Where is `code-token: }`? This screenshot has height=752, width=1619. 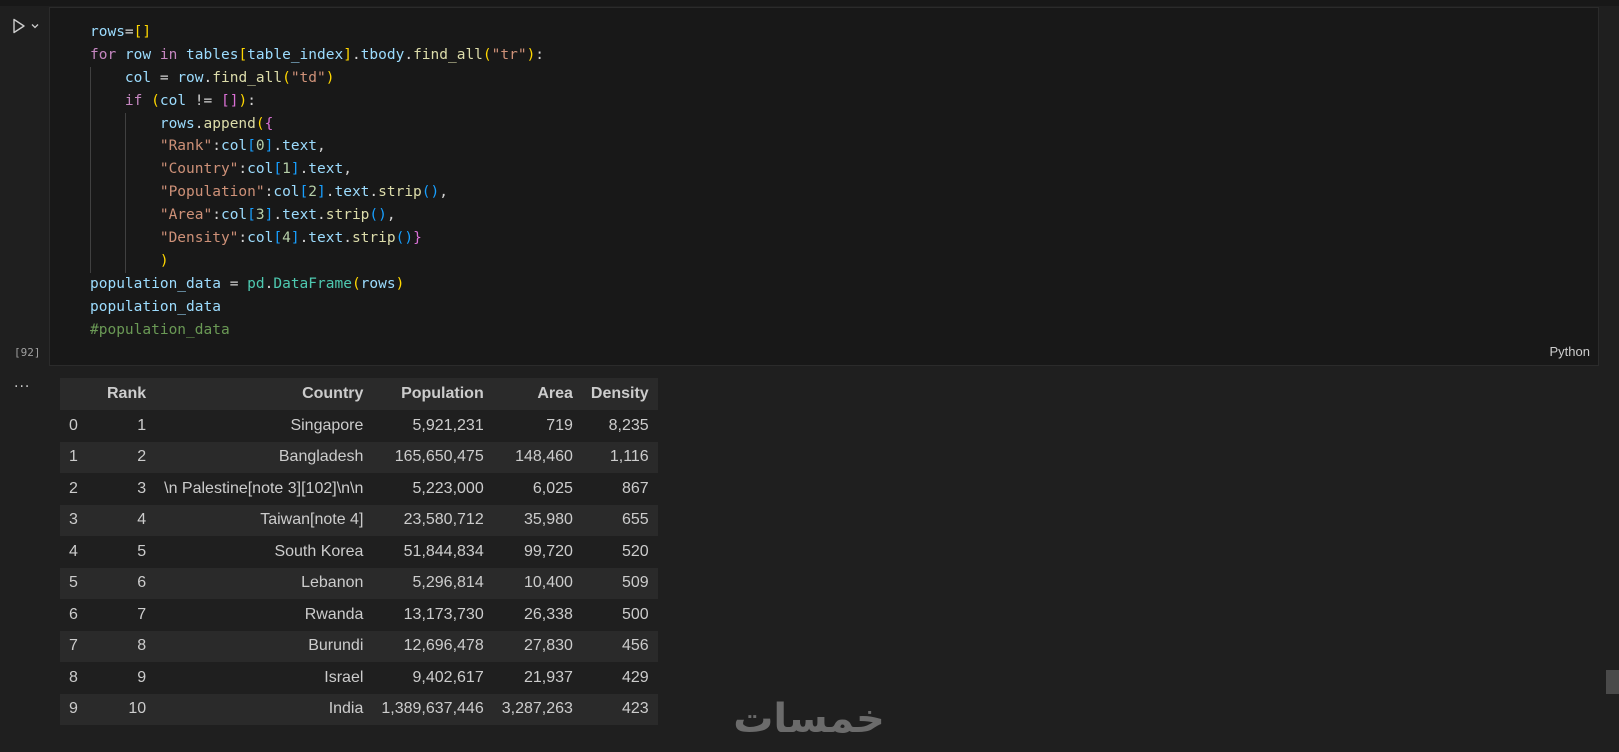
code-token: } is located at coordinates (417, 238).